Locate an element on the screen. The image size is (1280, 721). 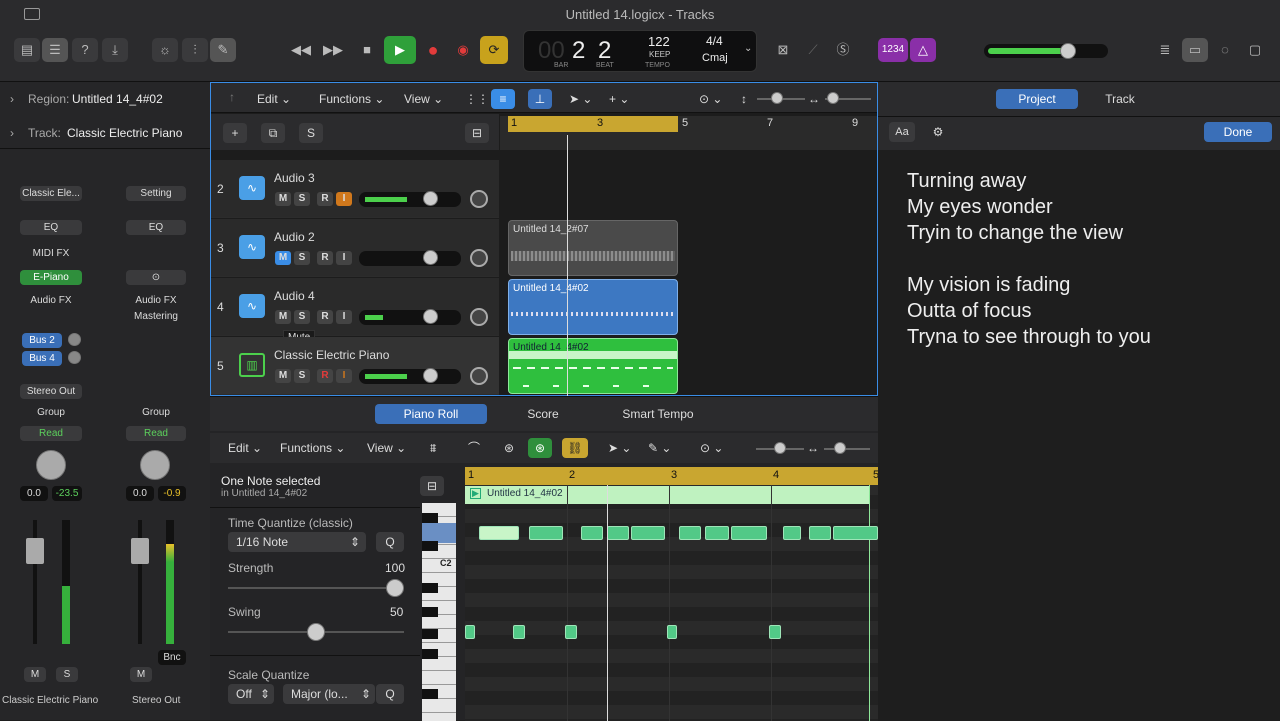
strength-slider is located at coordinates (316, 588).